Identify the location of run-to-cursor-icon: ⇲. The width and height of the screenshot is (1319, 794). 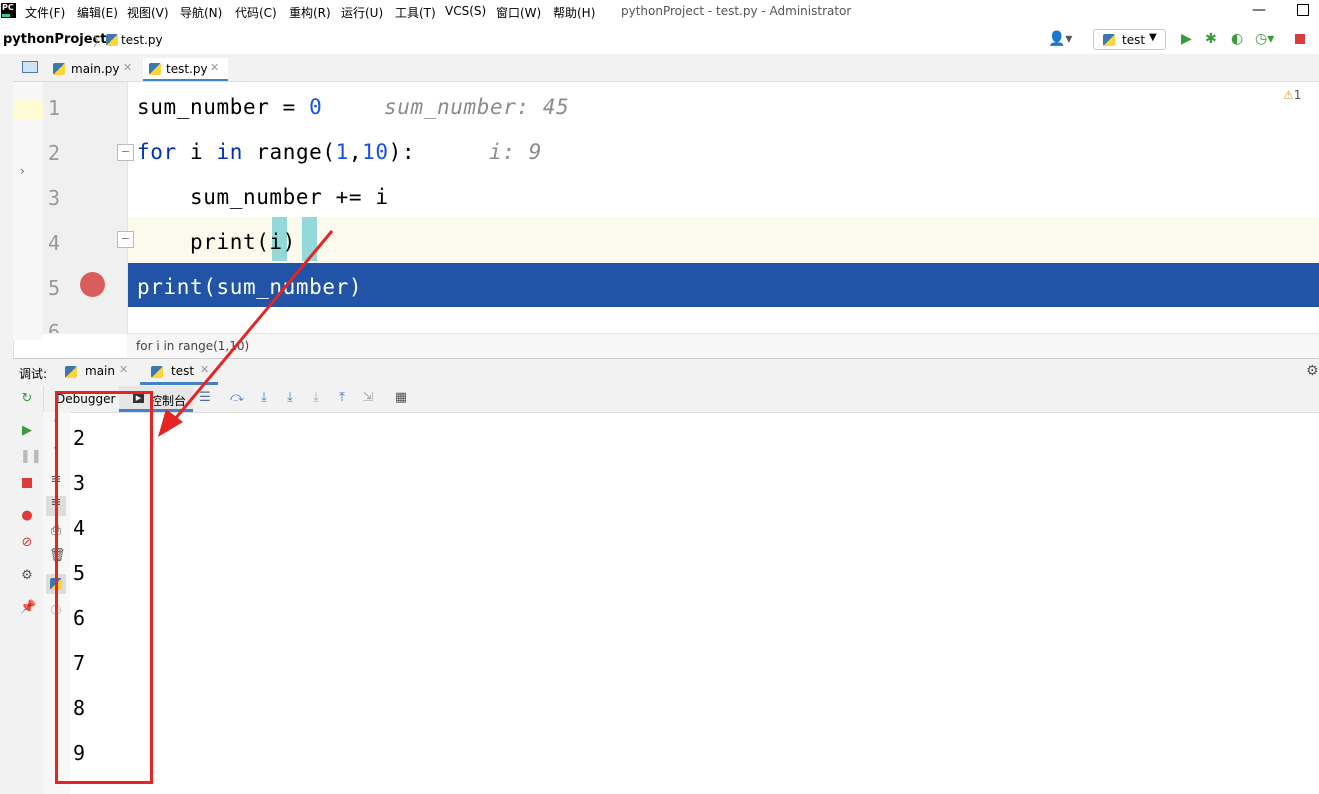
(368, 398).